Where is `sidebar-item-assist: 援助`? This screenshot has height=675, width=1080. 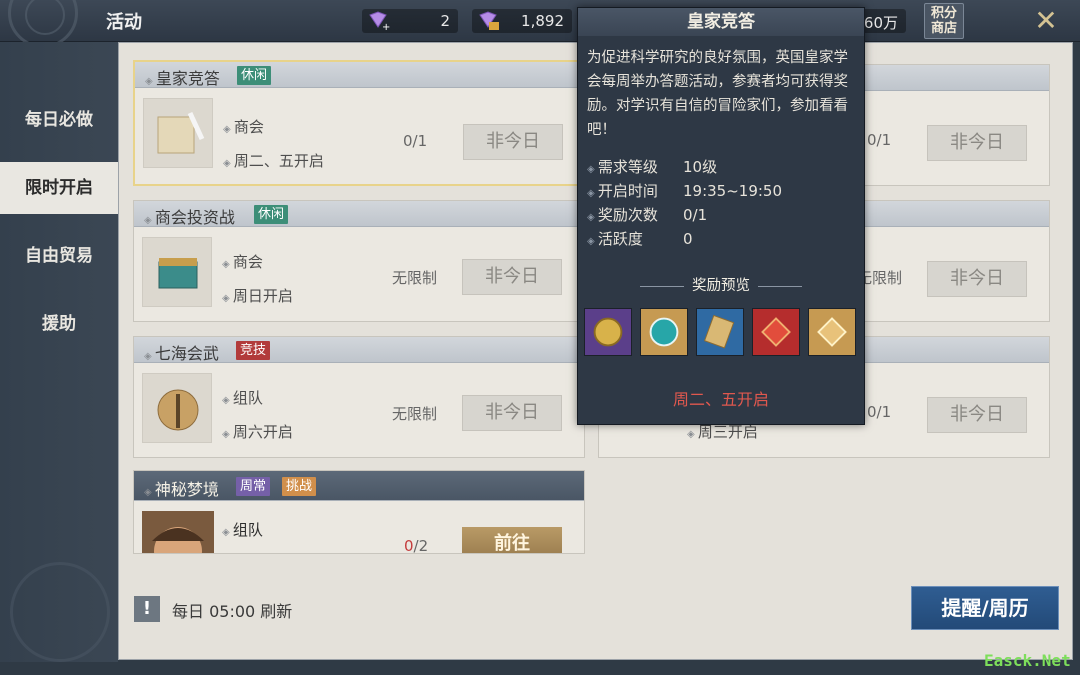
sidebar-item-assist: 援助 is located at coordinates (59, 324).